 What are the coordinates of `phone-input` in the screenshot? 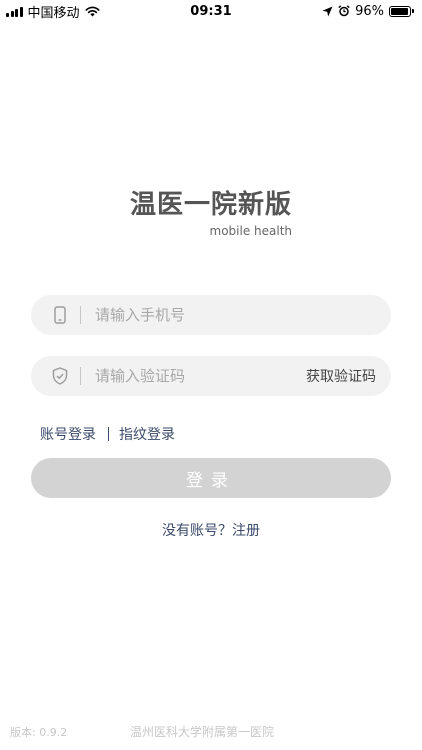 It's located at (243, 315).